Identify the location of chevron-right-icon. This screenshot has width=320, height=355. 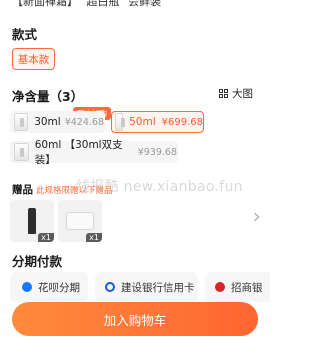
(255, 217).